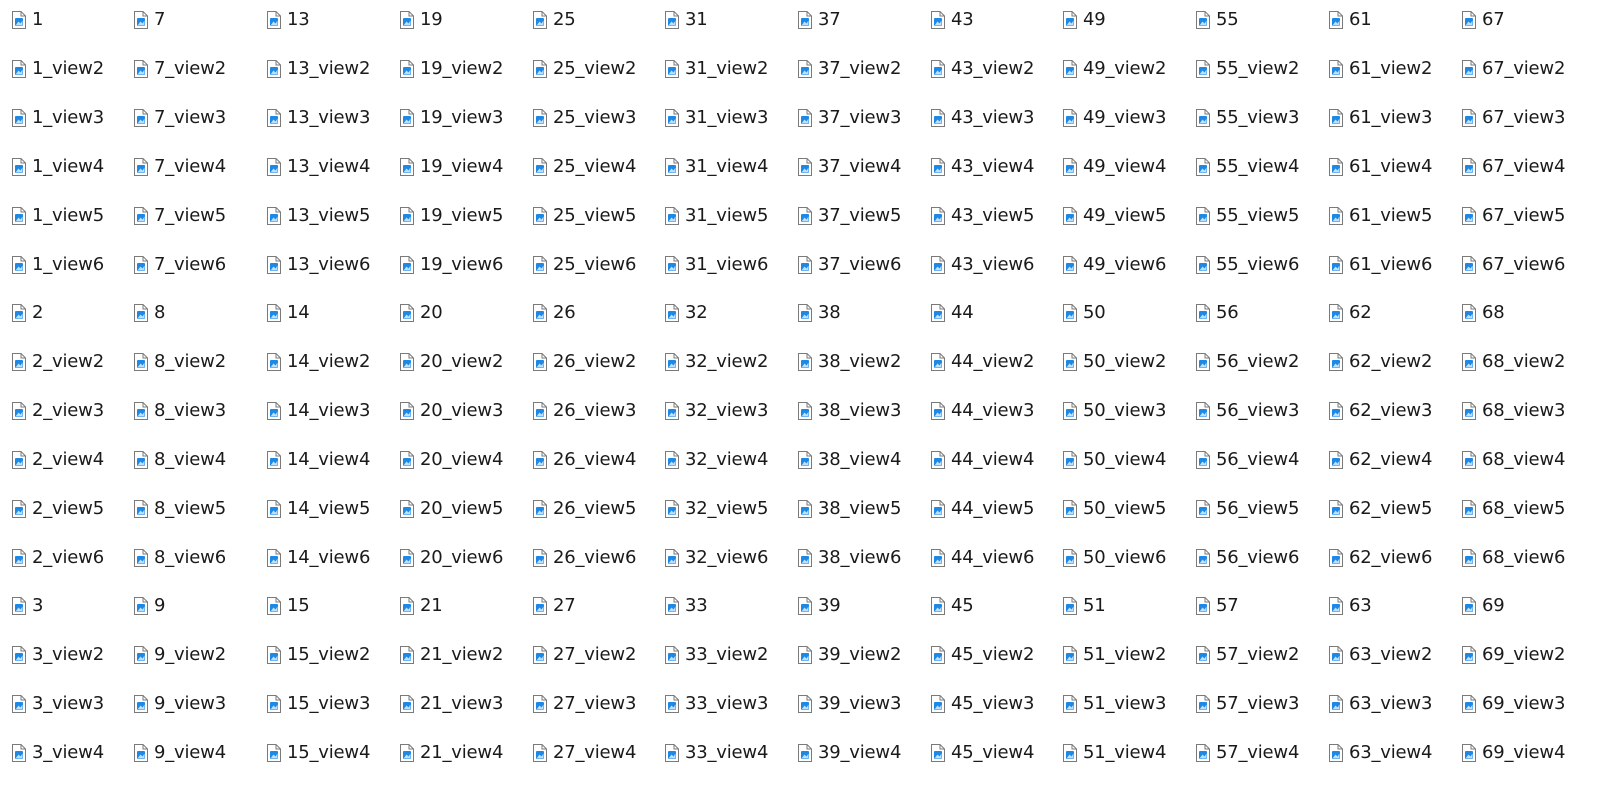 The image size is (1607, 792). What do you see at coordinates (318, 655) in the screenshot?
I see `file-item: 15_view2` at bounding box center [318, 655].